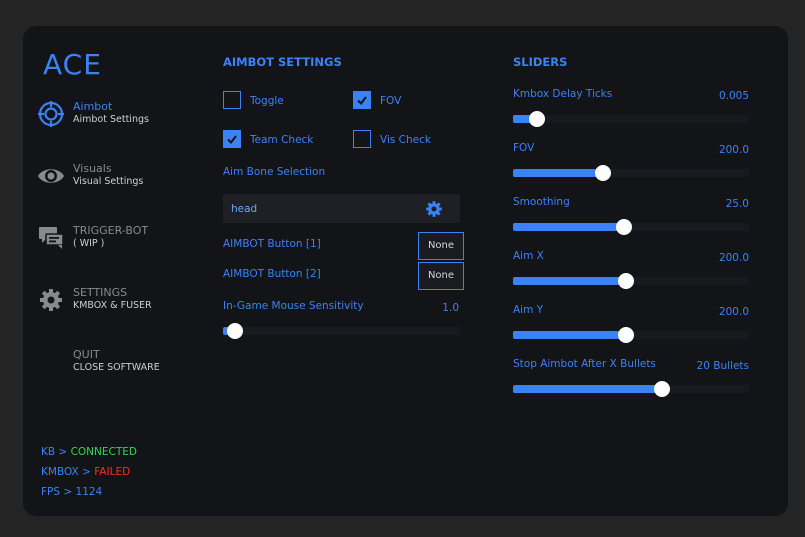  What do you see at coordinates (100, 292) in the screenshot?
I see `nav-title: SETTINGS` at bounding box center [100, 292].